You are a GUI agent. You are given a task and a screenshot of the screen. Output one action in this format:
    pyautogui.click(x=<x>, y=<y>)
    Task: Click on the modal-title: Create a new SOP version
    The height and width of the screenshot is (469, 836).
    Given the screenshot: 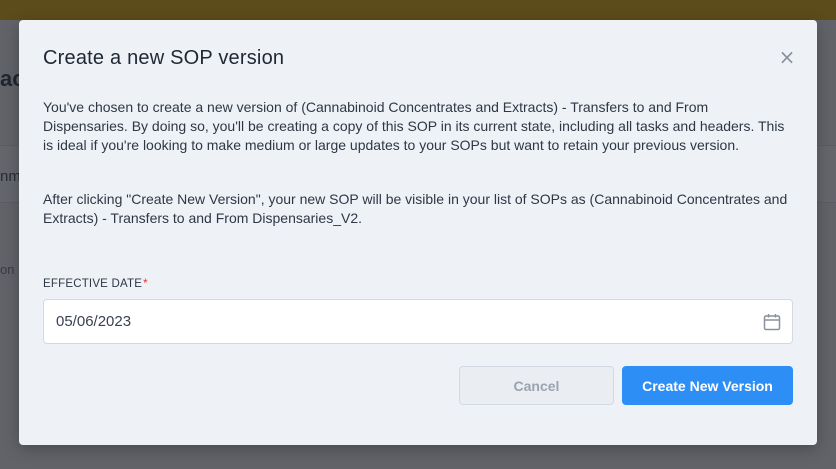 What is the action you would take?
    pyautogui.click(x=164, y=58)
    